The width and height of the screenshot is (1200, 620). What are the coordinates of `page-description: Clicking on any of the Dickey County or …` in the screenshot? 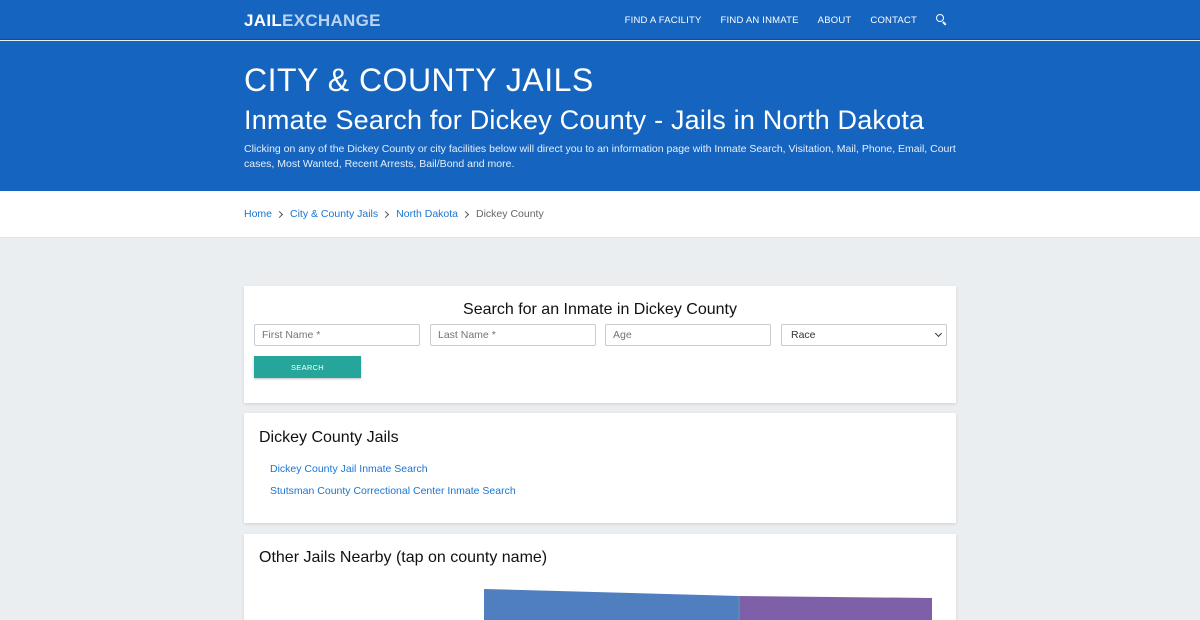 It's located at (600, 156).